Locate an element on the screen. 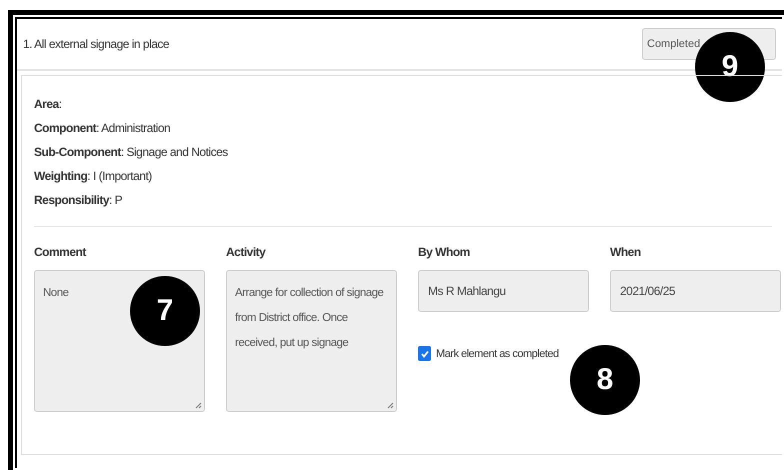 The width and height of the screenshot is (784, 470). input-field: Ms R Mahlangu is located at coordinates (503, 291).